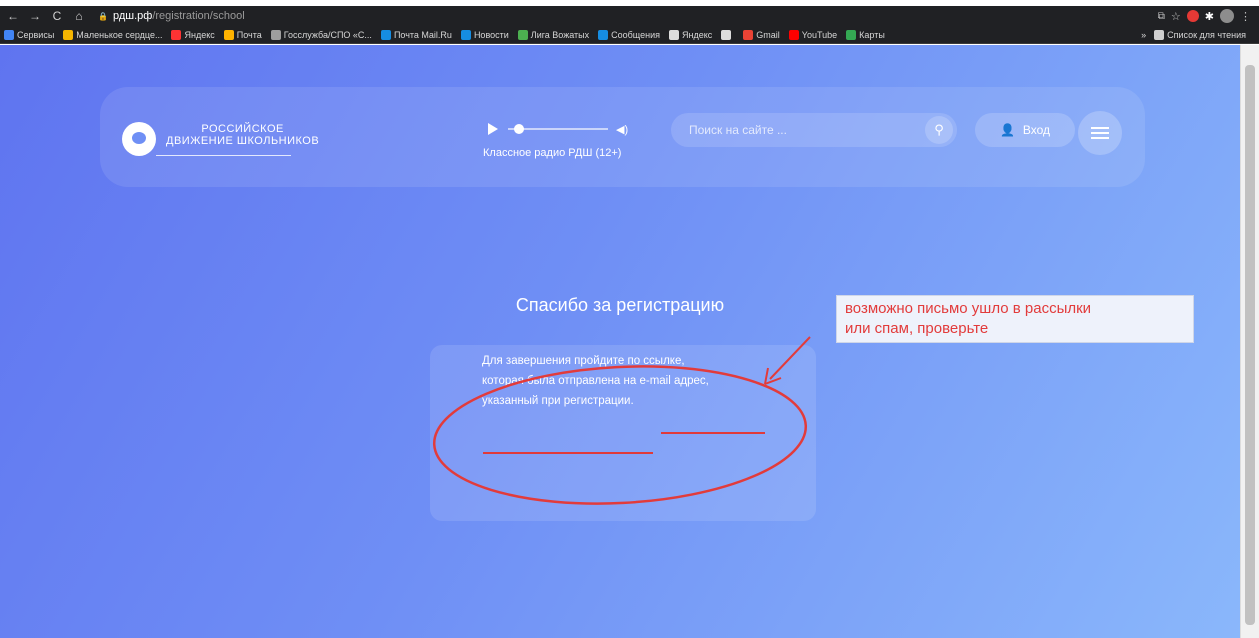 The height and width of the screenshot is (638, 1259). I want to click on annotation-arrow-line, so click(790, 358).